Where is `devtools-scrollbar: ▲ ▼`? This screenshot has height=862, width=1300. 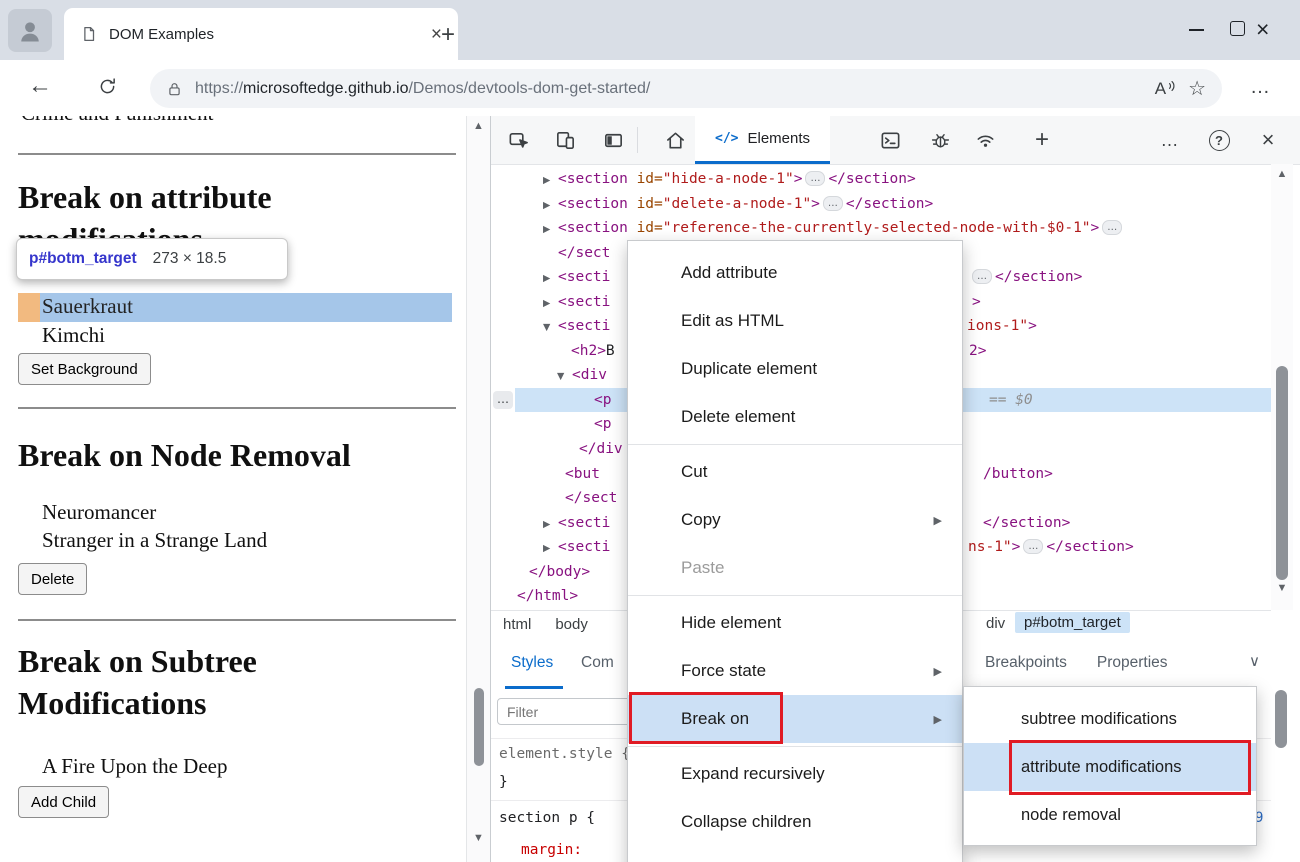
devtools-scrollbar: ▲ ▼ is located at coordinates (1282, 387).